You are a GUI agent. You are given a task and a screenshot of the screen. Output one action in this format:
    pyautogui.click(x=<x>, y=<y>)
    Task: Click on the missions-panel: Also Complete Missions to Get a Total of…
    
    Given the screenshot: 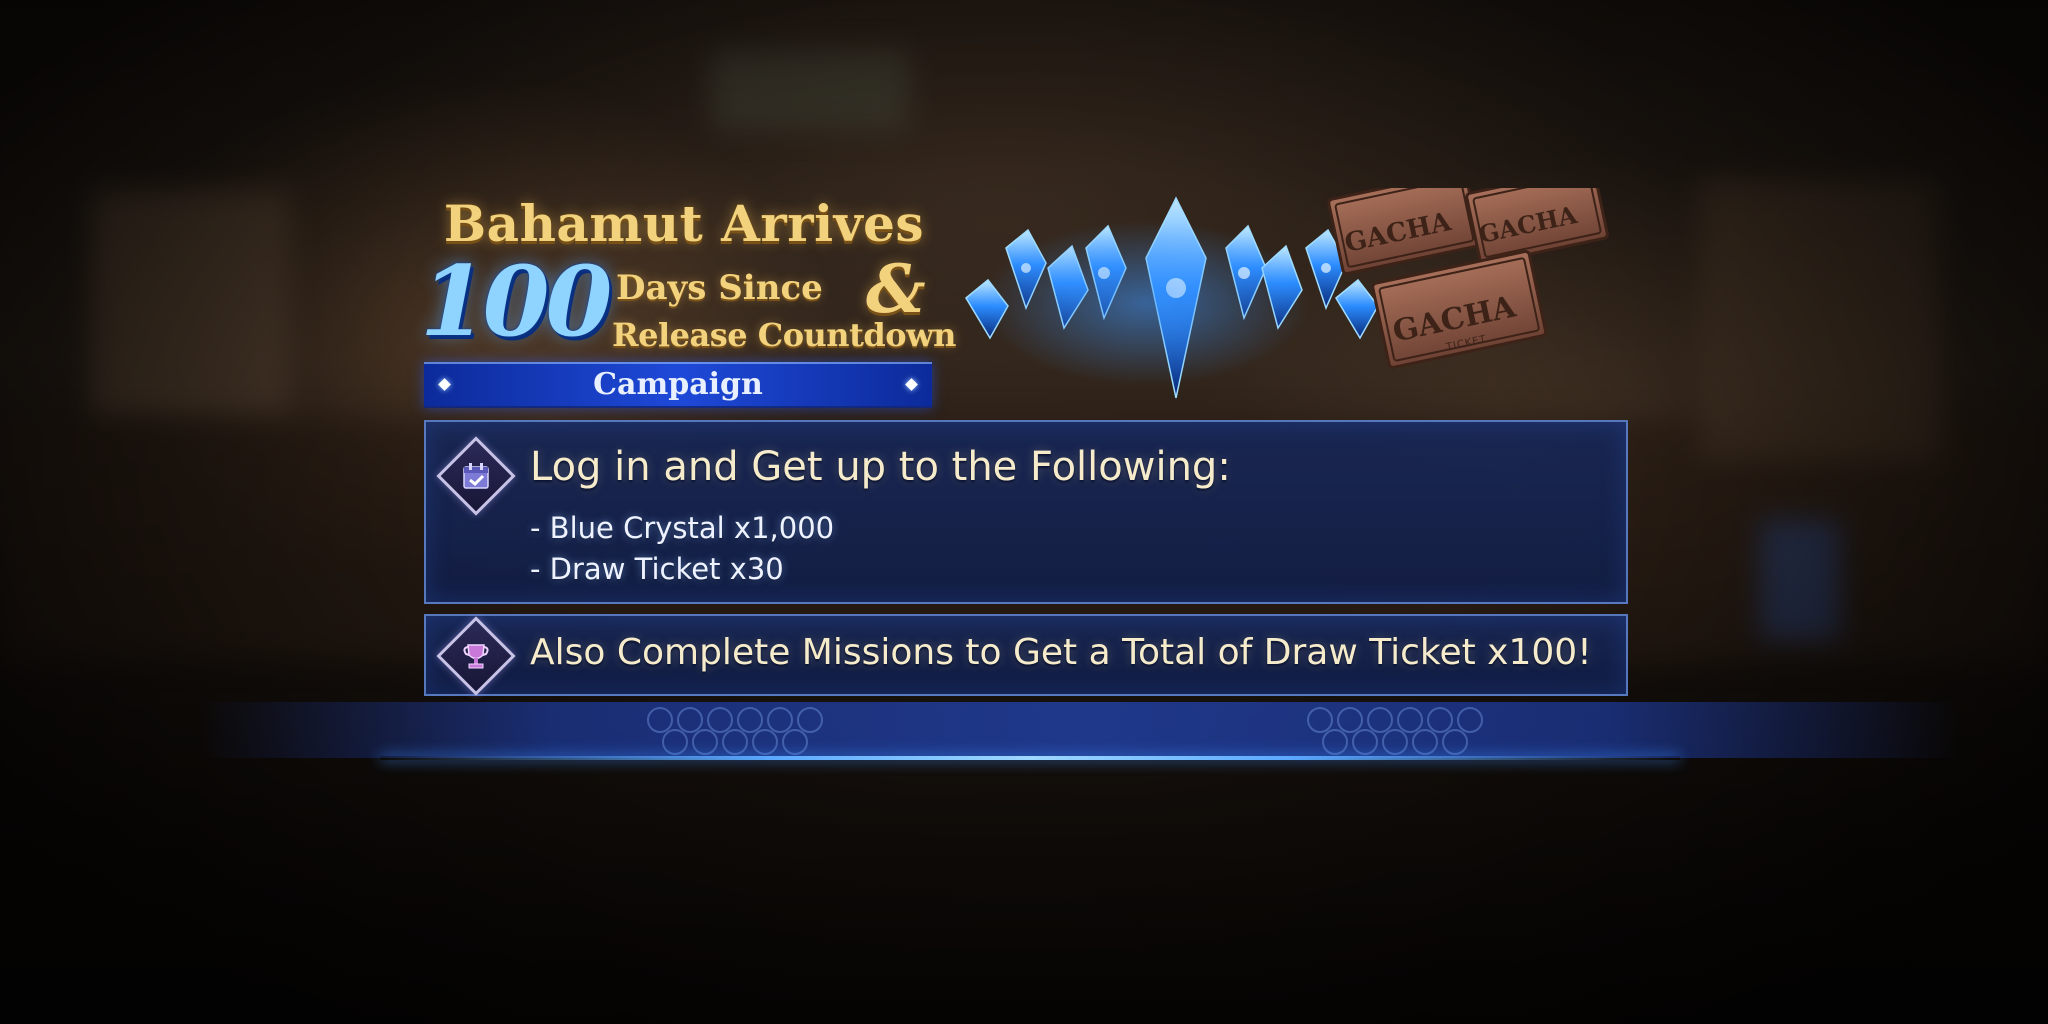 What is the action you would take?
    pyautogui.click(x=1026, y=655)
    